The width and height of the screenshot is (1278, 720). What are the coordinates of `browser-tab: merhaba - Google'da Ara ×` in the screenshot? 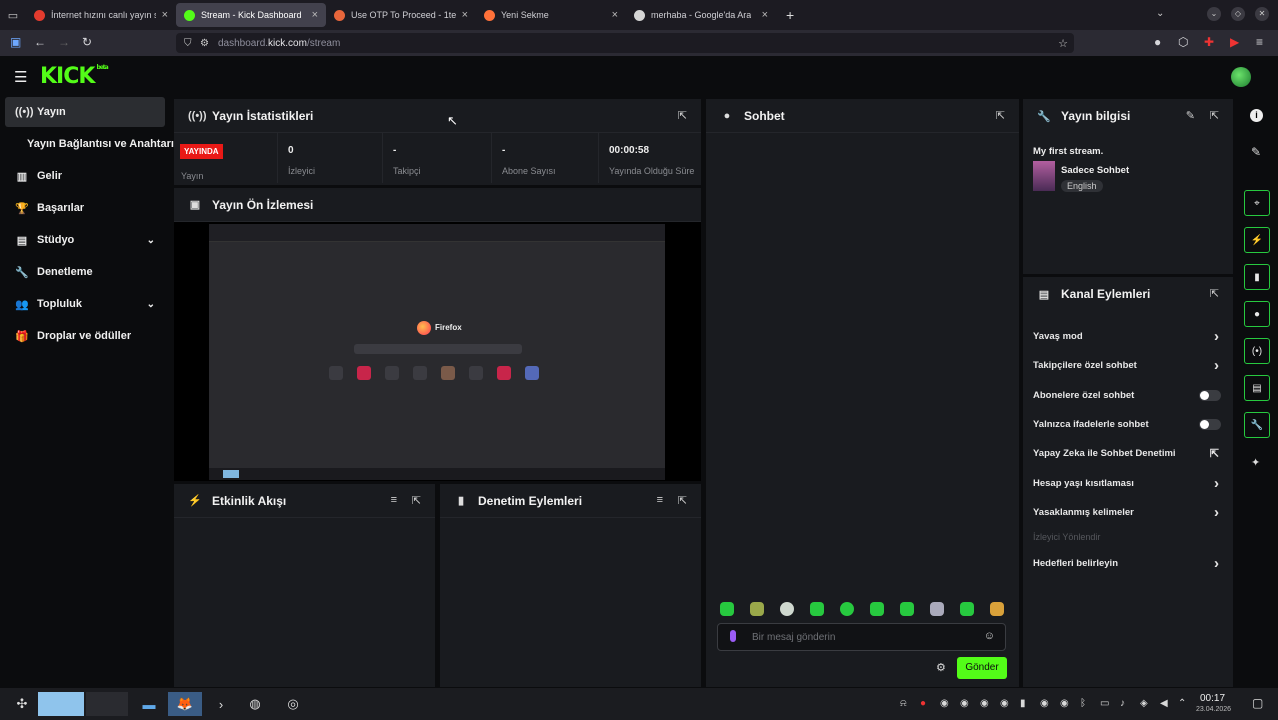 It's located at (701, 15).